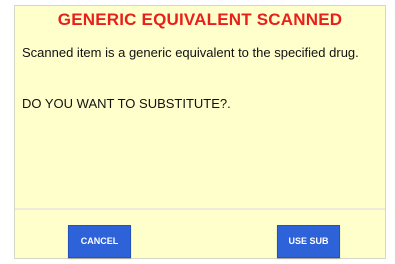 The width and height of the screenshot is (395, 264). What do you see at coordinates (126, 103) in the screenshot?
I see `dialog-question: DO YOU WANT TO SUBSTITUTE?.` at bounding box center [126, 103].